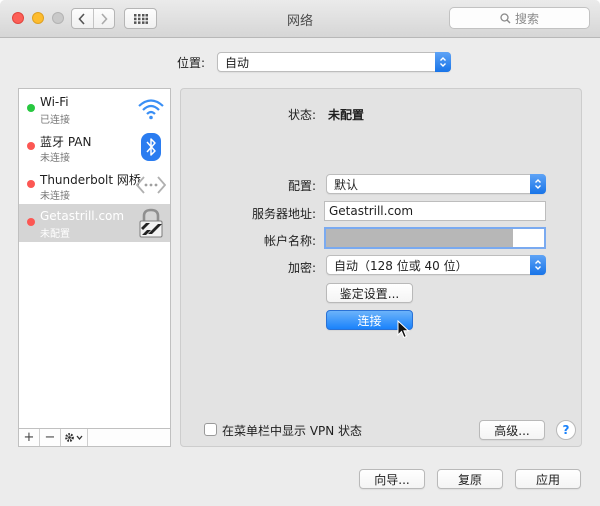 The height and width of the screenshot is (506, 600). Describe the element at coordinates (94, 109) in the screenshot. I see `service-item-wifi: Wi-Fi 已连接` at that location.